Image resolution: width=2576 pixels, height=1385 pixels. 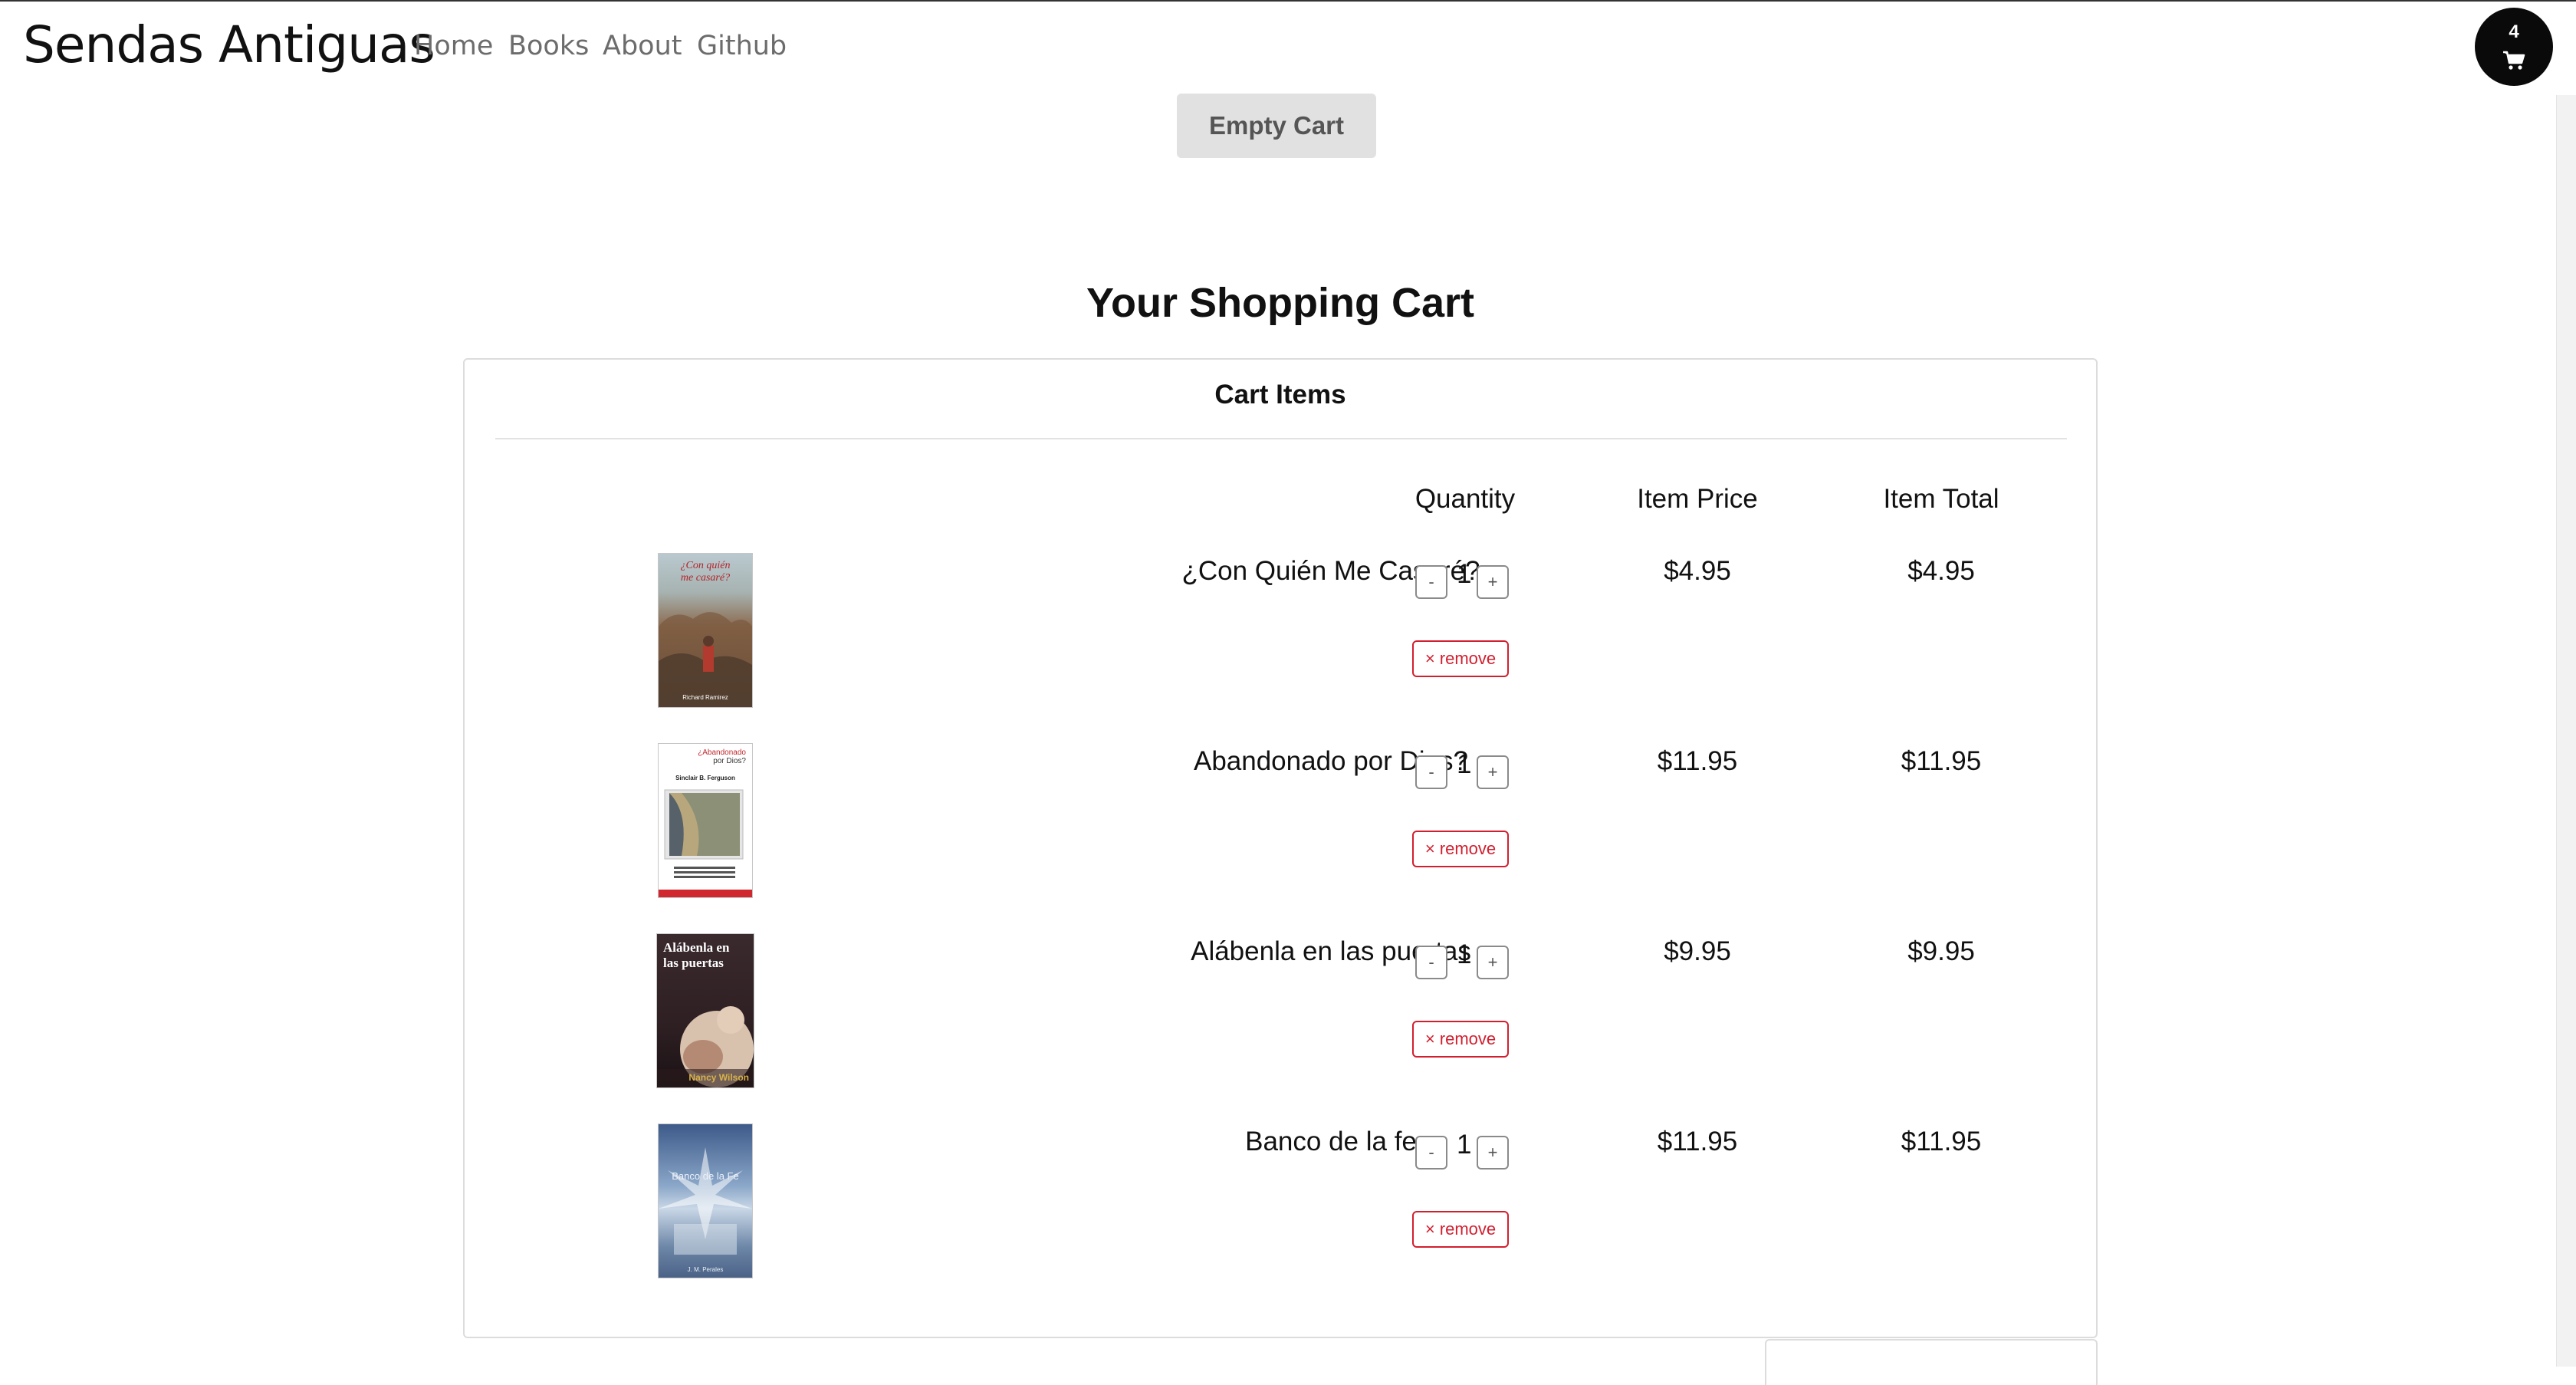 What do you see at coordinates (2514, 32) in the screenshot?
I see `cart-count-badge: 4` at bounding box center [2514, 32].